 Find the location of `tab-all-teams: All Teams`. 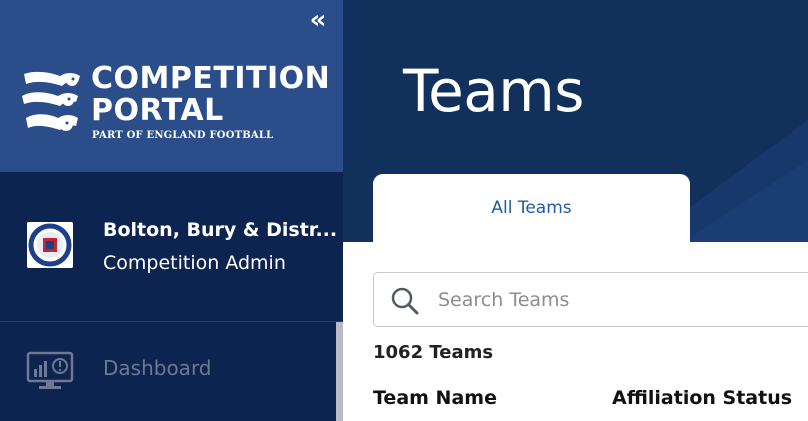

tab-all-teams: All Teams is located at coordinates (531, 208).